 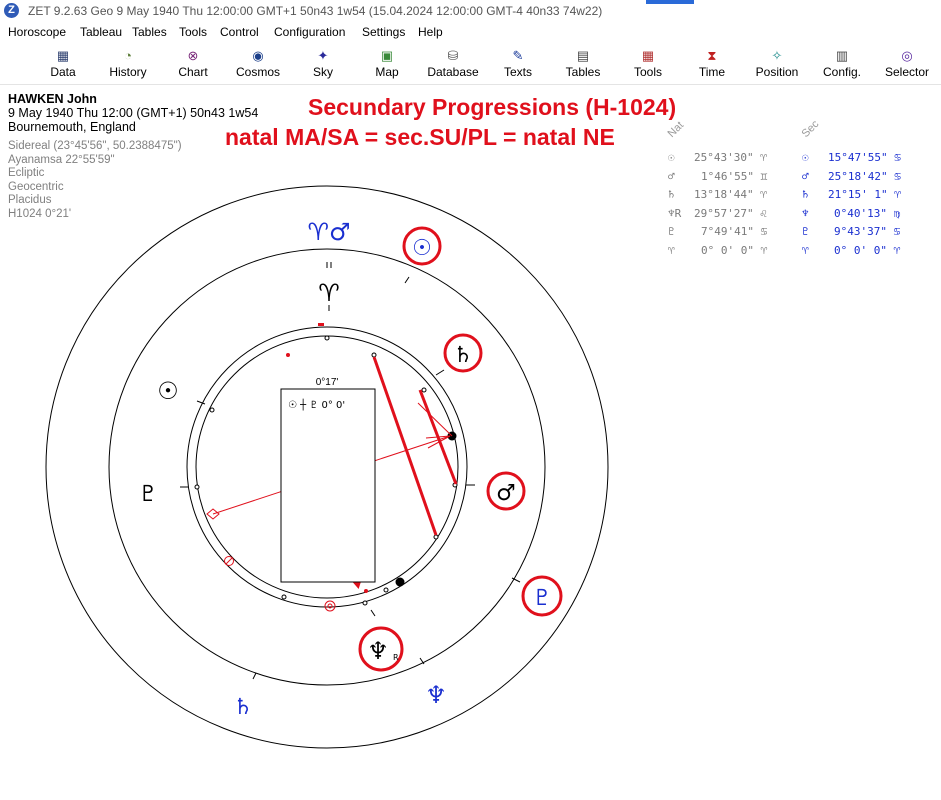 I want to click on aries-mars-glyph: ♈♂, so click(x=328, y=232).